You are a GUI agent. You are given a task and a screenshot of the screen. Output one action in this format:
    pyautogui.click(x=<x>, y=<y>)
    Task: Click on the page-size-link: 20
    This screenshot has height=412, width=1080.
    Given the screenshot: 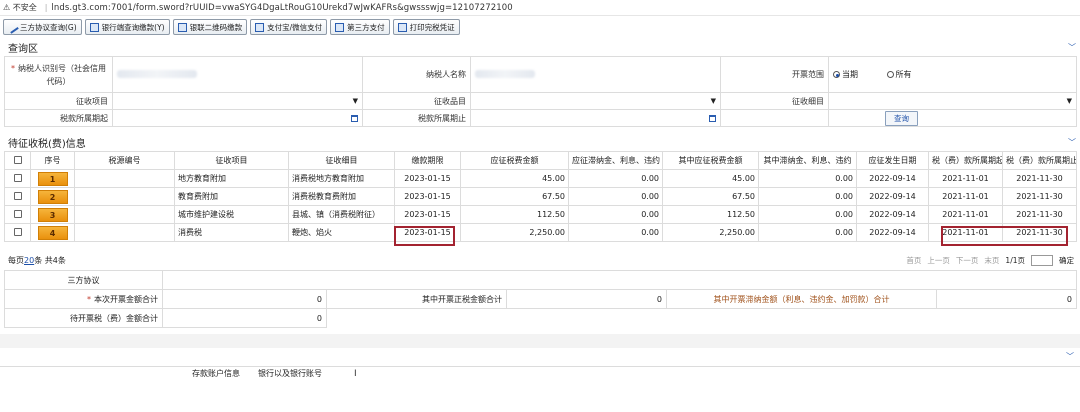 What is the action you would take?
    pyautogui.click(x=29, y=260)
    